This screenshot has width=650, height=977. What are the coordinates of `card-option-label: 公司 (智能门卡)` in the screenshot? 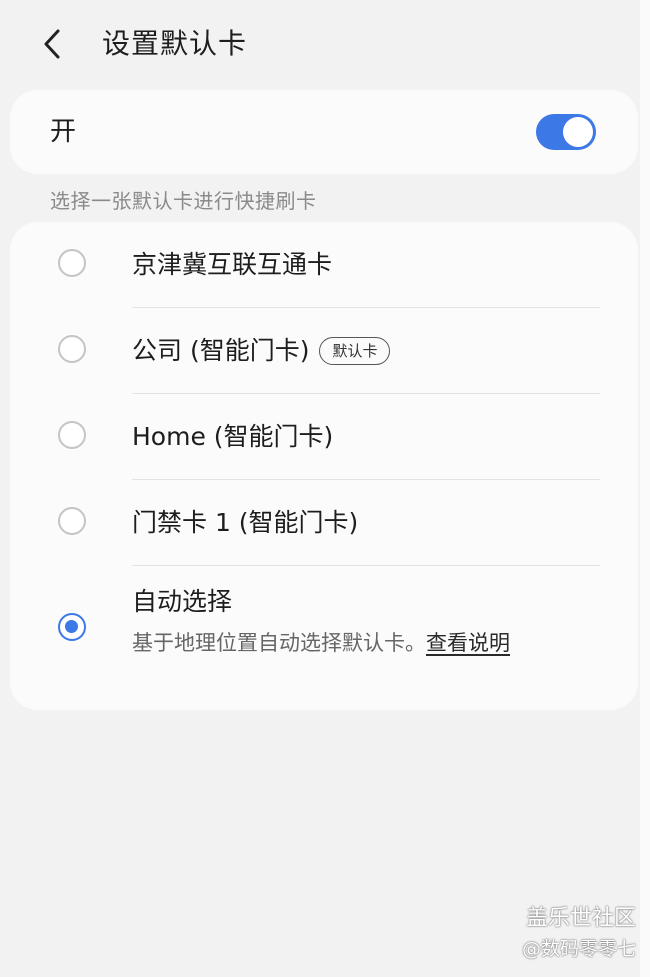 It's located at (221, 350).